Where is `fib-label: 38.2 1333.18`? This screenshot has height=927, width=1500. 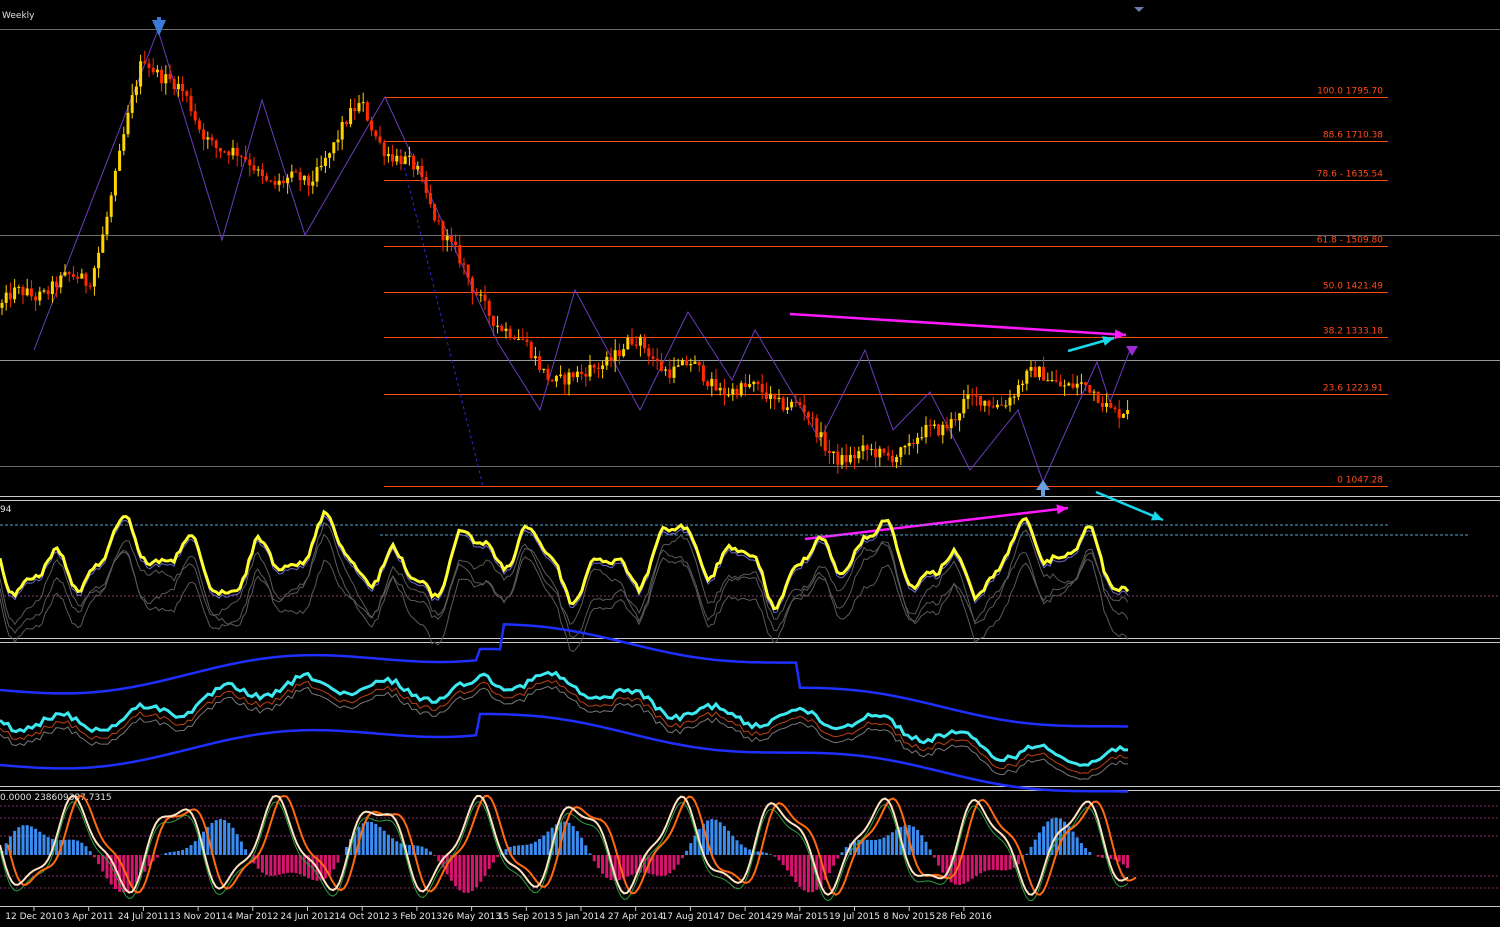 fib-label: 38.2 1333.18 is located at coordinates (1353, 332).